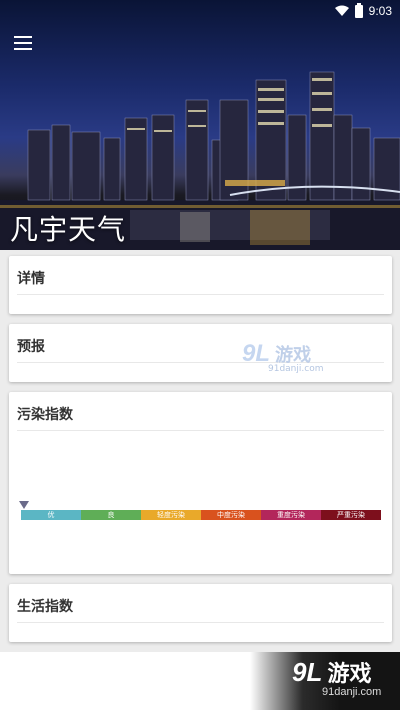 Image resolution: width=400 pixels, height=710 pixels. I want to click on forecast-title: 预报, so click(31, 347).